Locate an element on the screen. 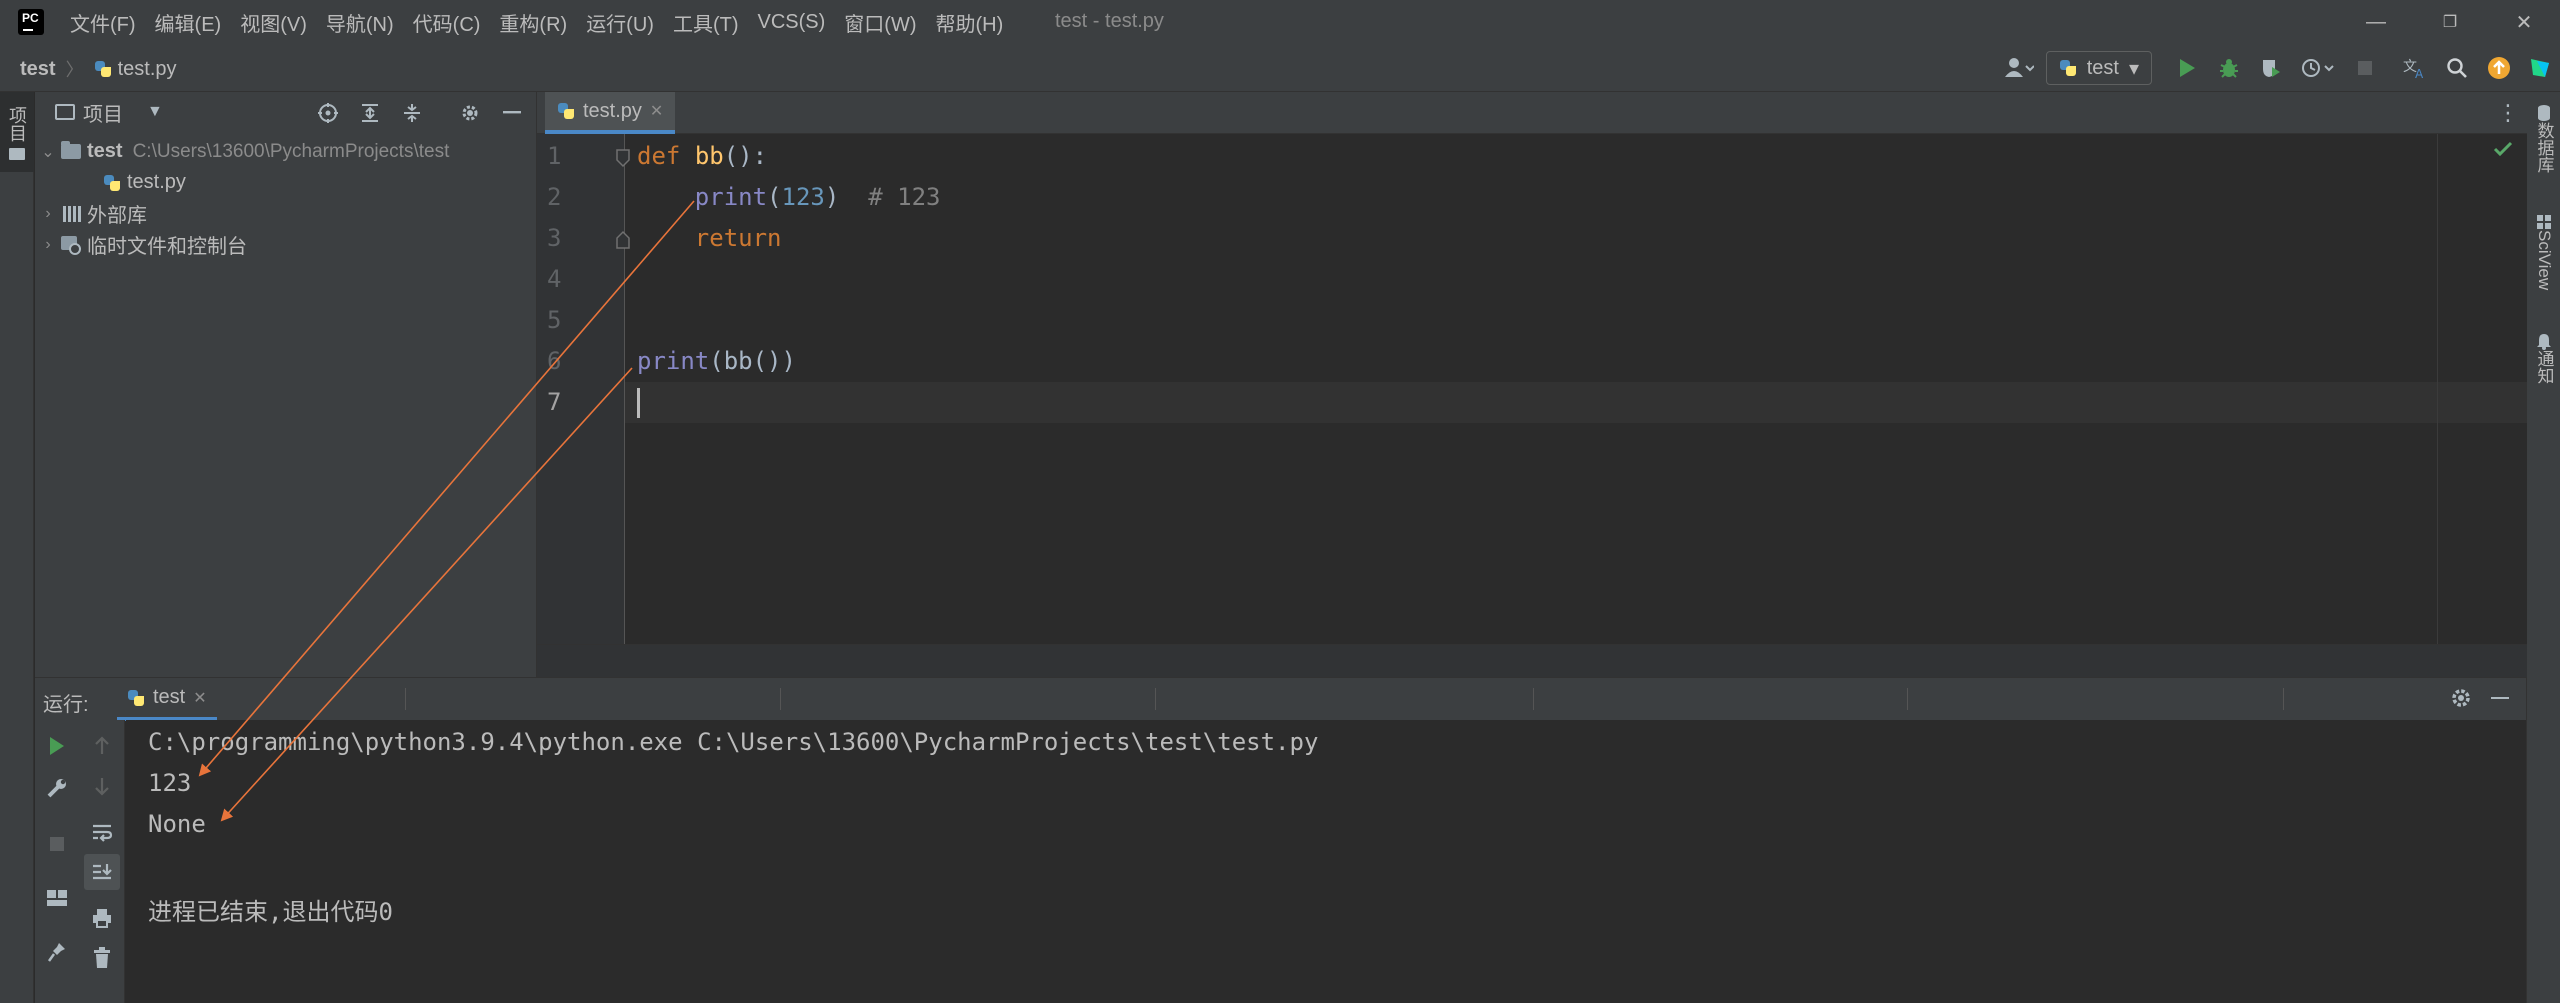  collapse-all-icon is located at coordinates (412, 113).